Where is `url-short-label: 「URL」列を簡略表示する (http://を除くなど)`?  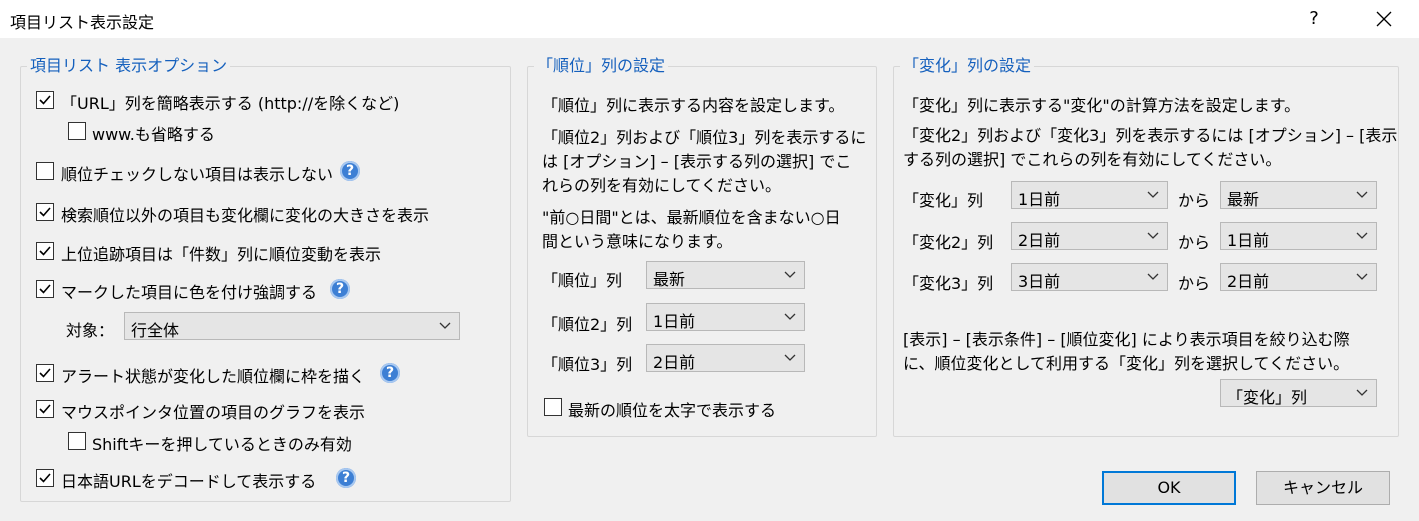 url-short-label: 「URL」列を簡略表示する (http://を除くなど) is located at coordinates (230, 103).